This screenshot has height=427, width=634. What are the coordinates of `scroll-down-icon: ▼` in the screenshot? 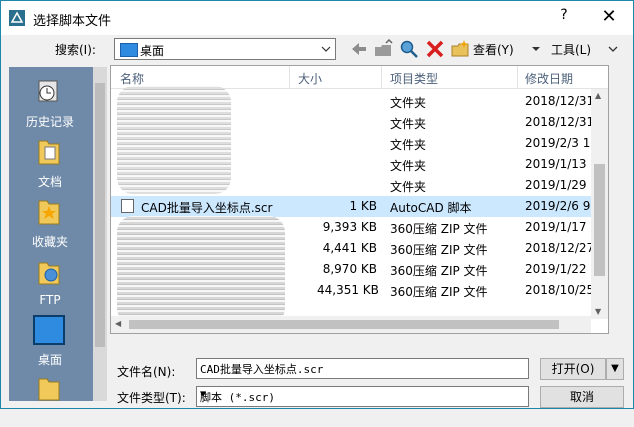 It's located at (598, 311).